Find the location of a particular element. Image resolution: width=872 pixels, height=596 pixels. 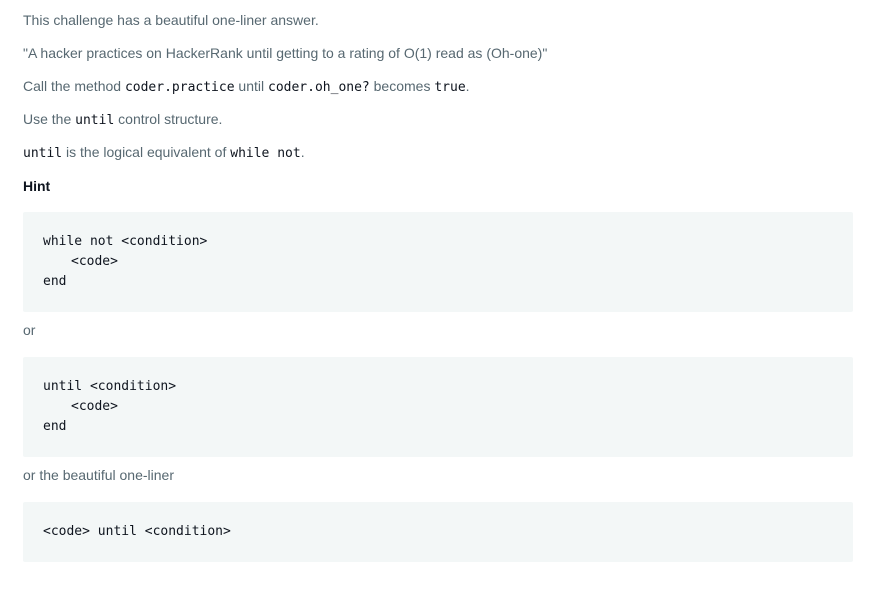

inline-code-practice: coder.practice is located at coordinates (179, 87).